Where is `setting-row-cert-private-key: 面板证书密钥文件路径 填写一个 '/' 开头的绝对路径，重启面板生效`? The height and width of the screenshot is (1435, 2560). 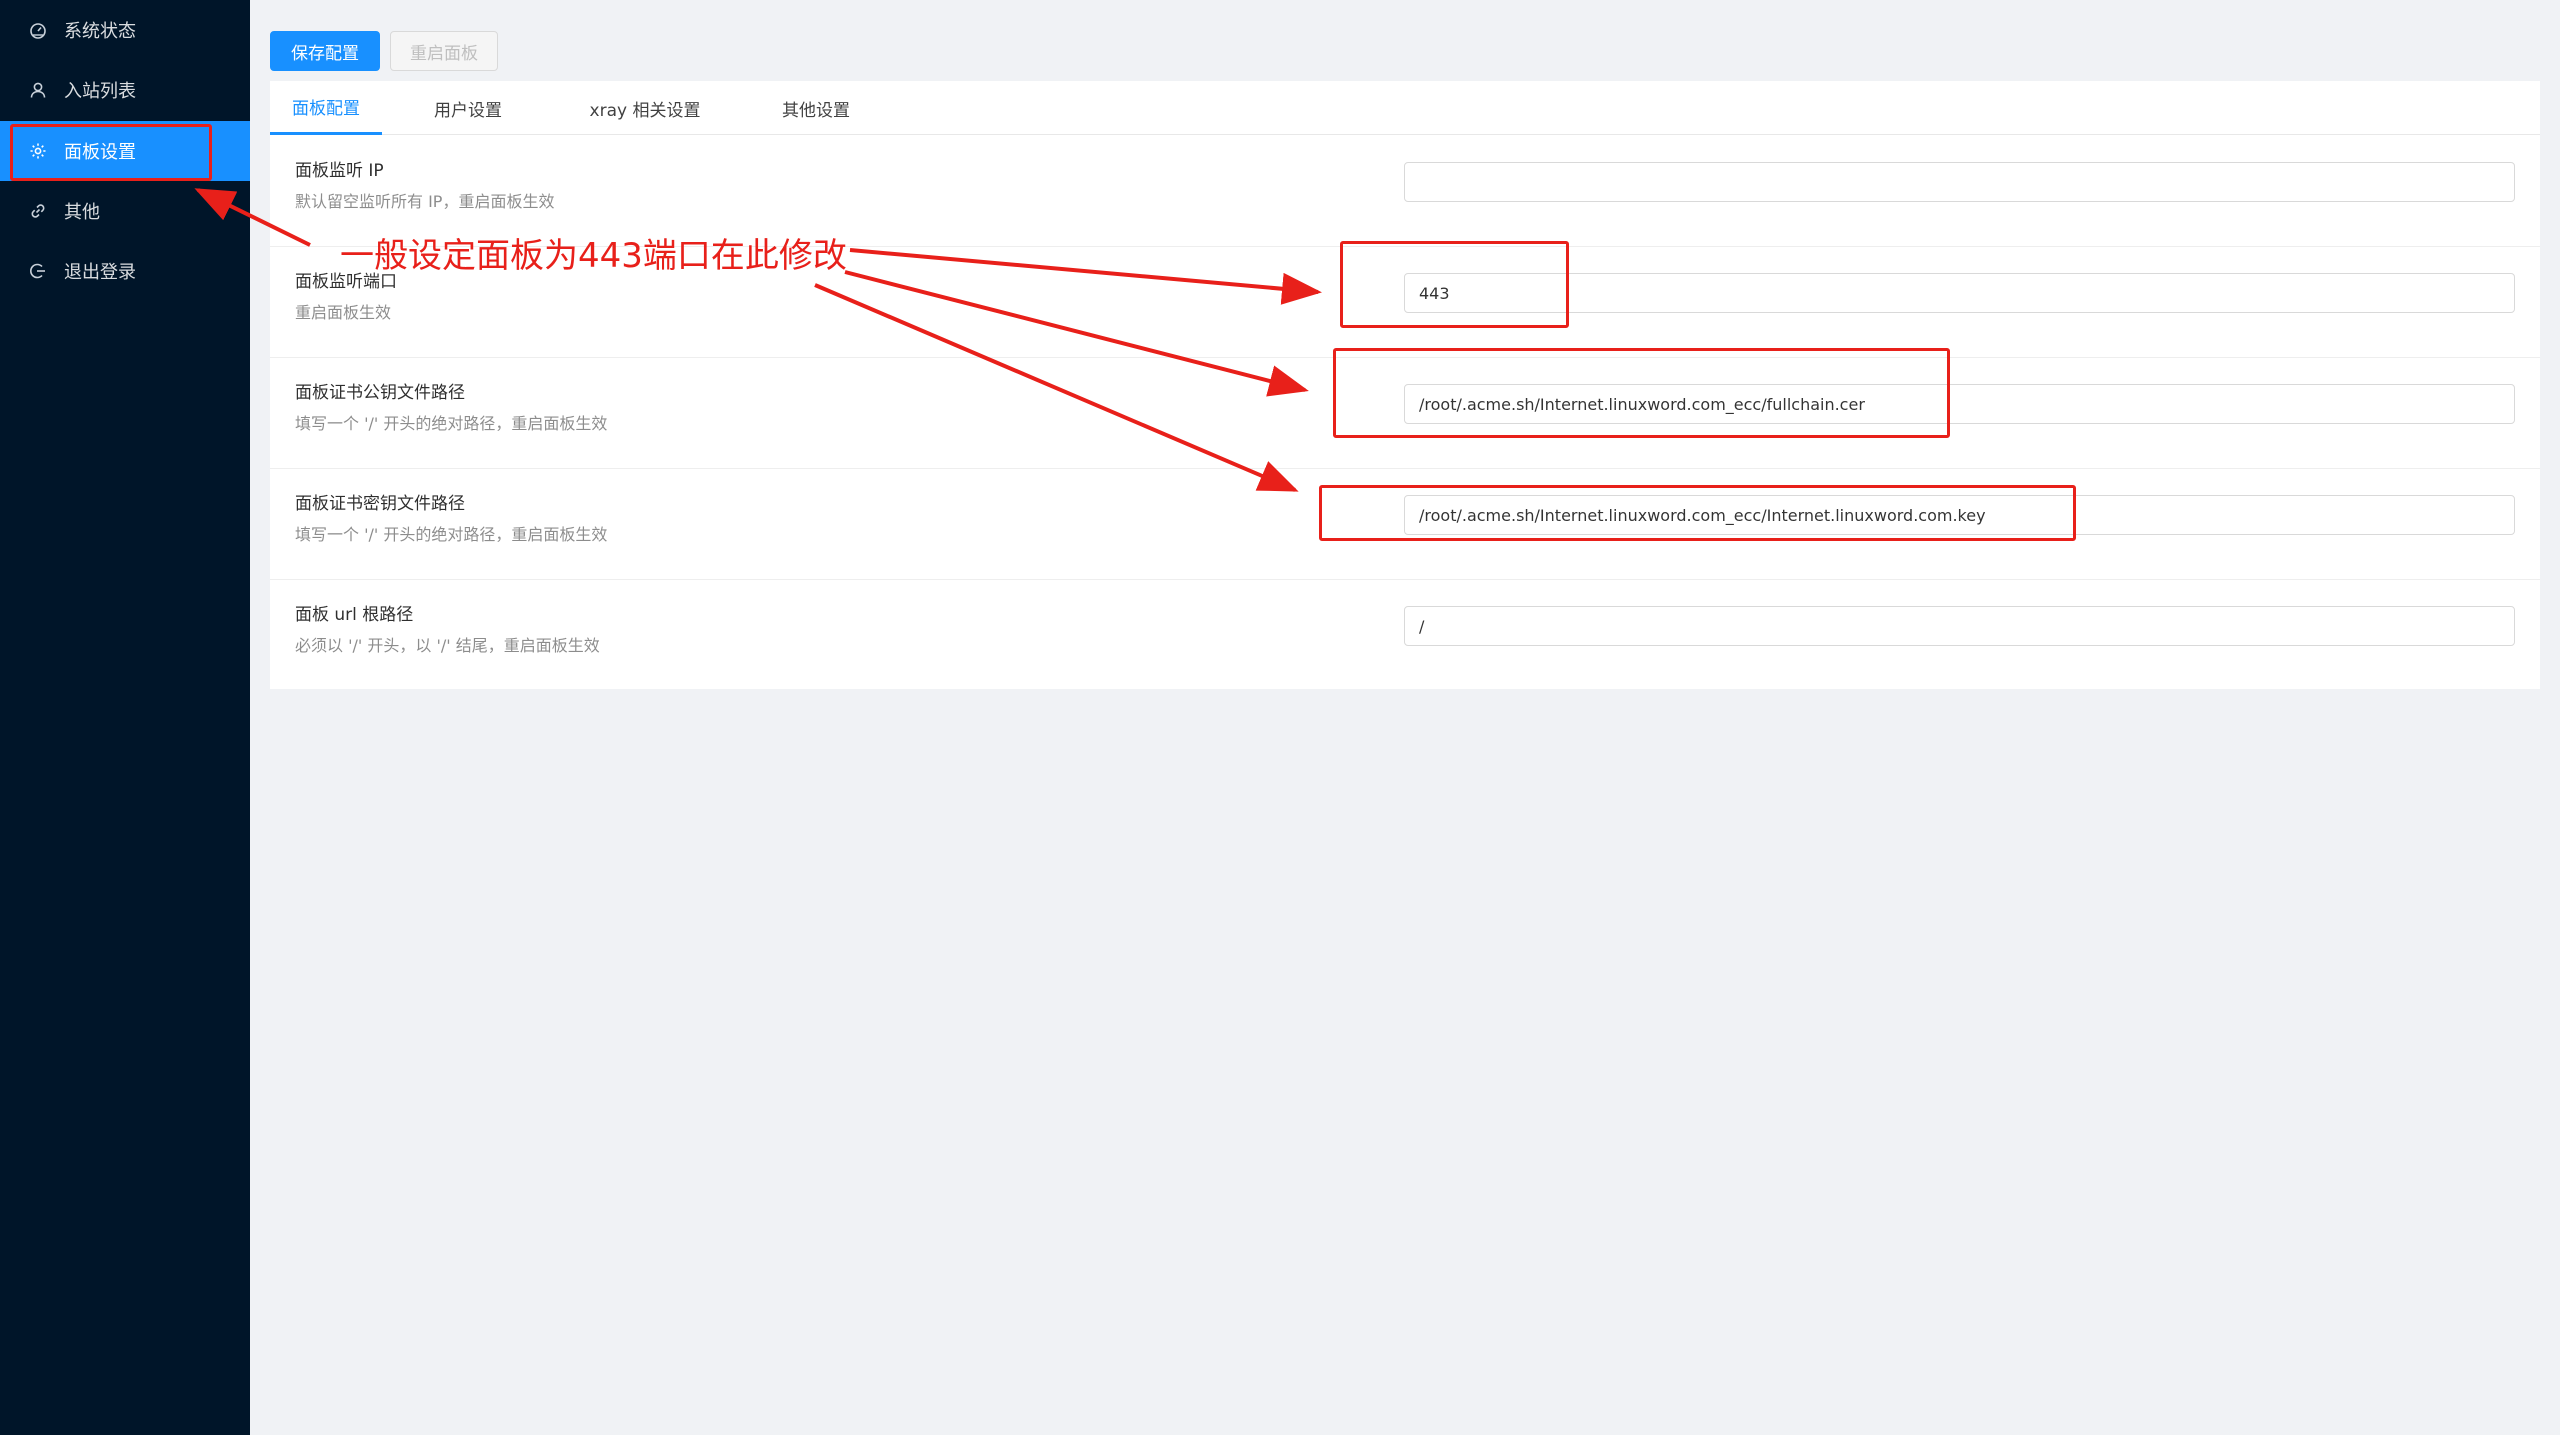 setting-row-cert-private-key: 面板证书密钥文件路径 填写一个 '/' 开头的绝对路径，重启面板生效 is located at coordinates (1405, 524).